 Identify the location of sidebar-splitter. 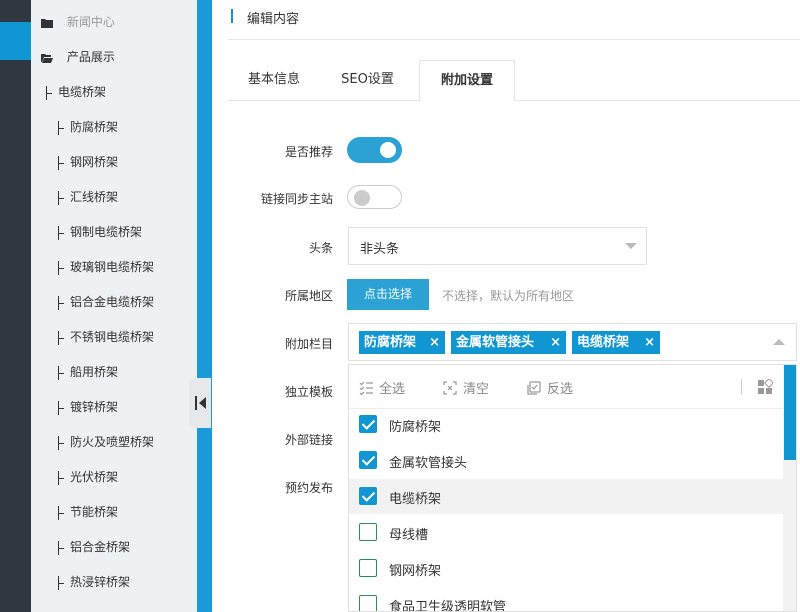
(204, 306).